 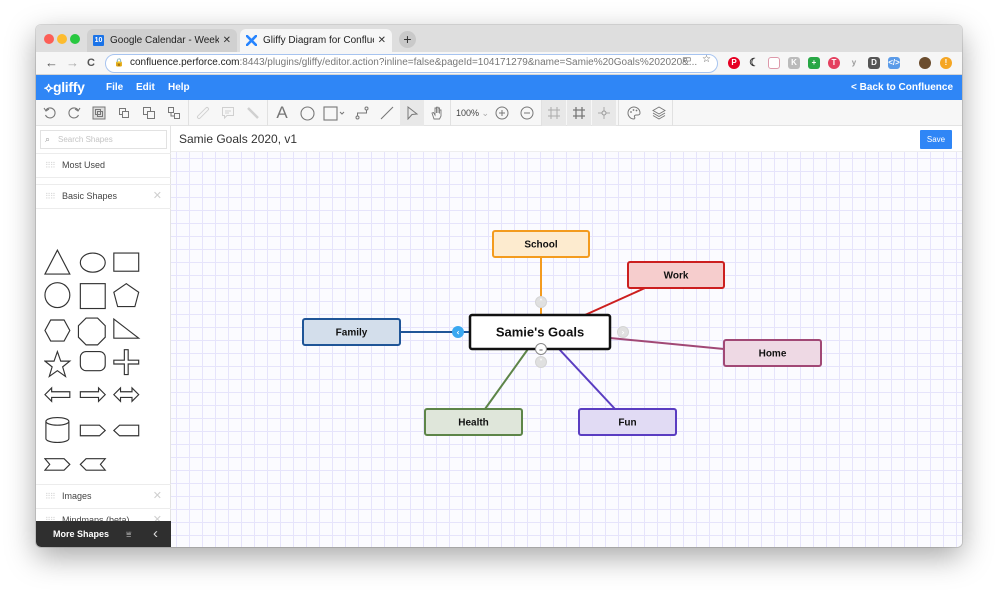 I want to click on guides-icon, so click(x=604, y=113).